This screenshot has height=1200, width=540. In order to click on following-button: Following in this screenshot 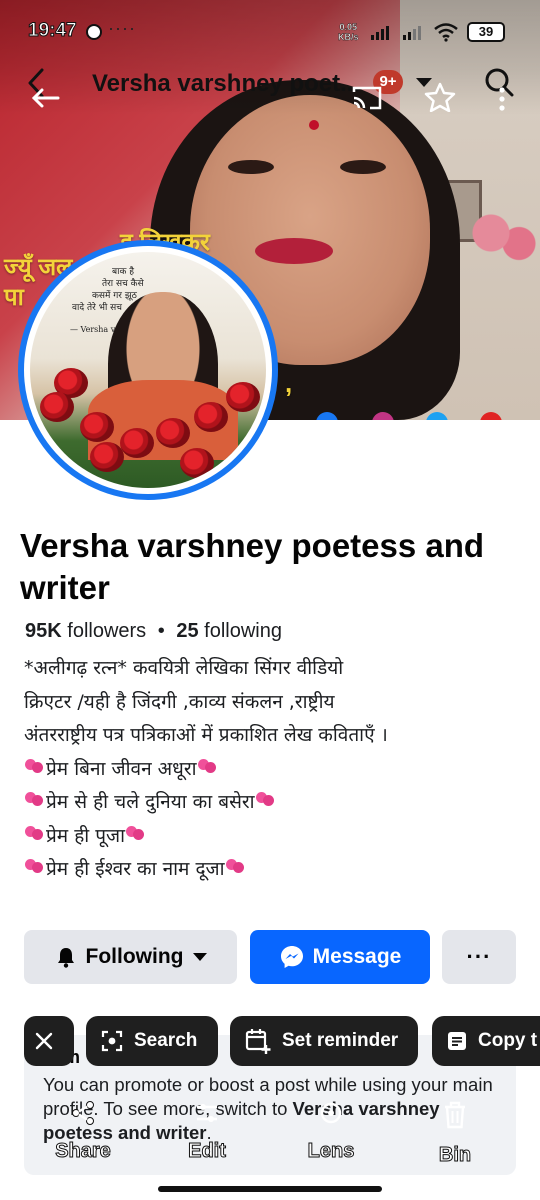, I will do `click(130, 957)`.